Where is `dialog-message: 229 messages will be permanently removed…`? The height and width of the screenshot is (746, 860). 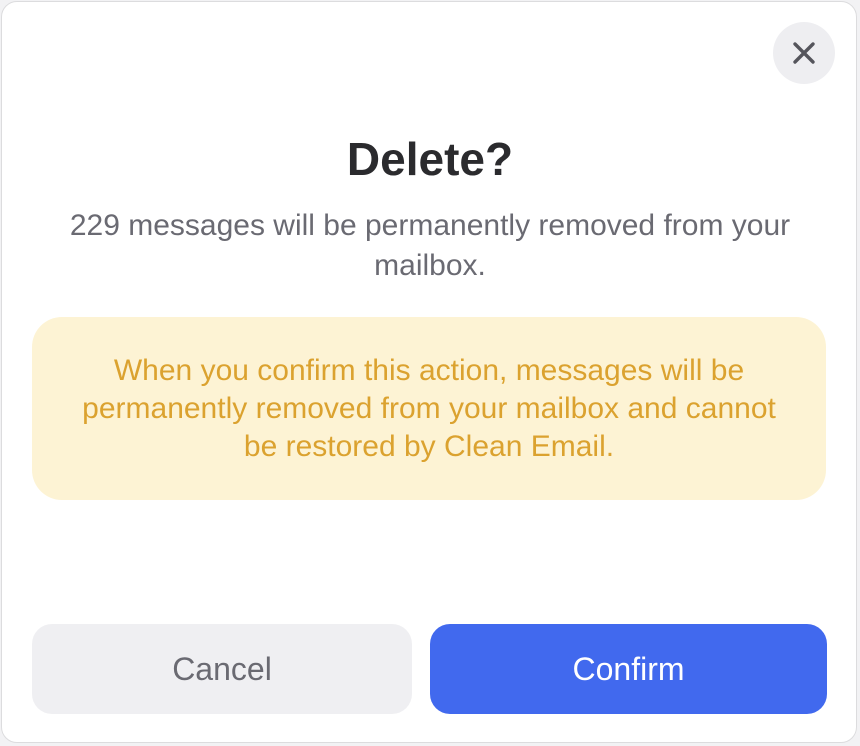 dialog-message: 229 messages will be permanently removed… is located at coordinates (430, 245).